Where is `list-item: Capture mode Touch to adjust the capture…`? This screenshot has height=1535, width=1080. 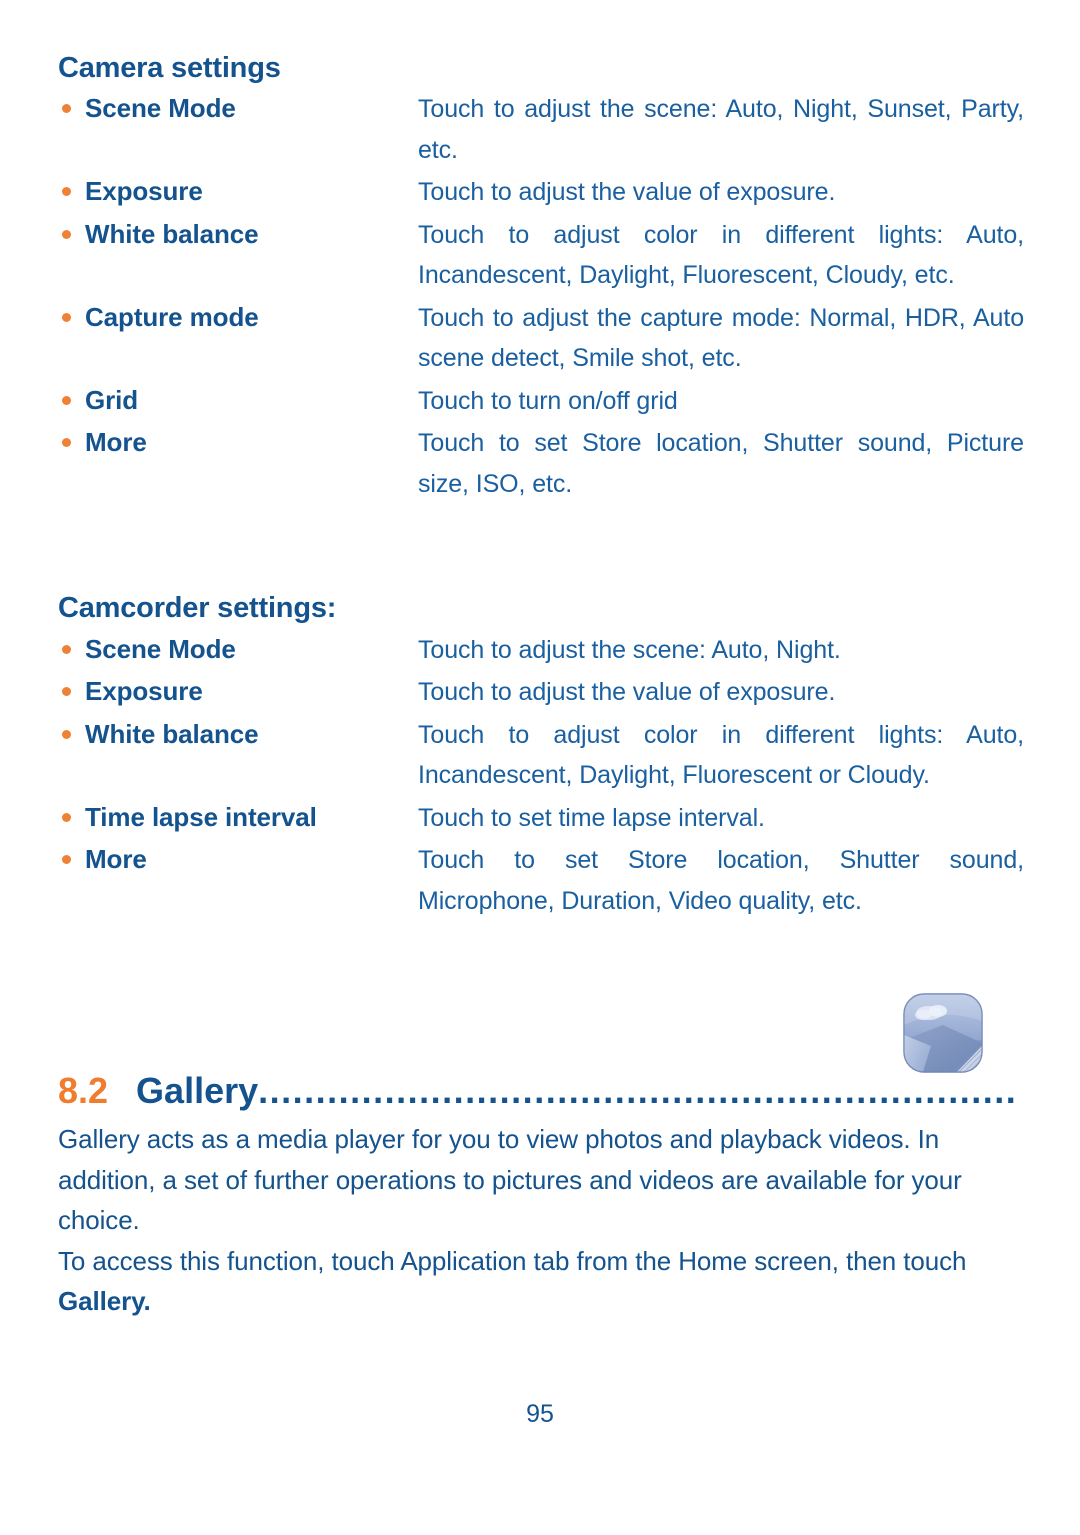 list-item: Capture mode Touch to adjust the capture… is located at coordinates (541, 338).